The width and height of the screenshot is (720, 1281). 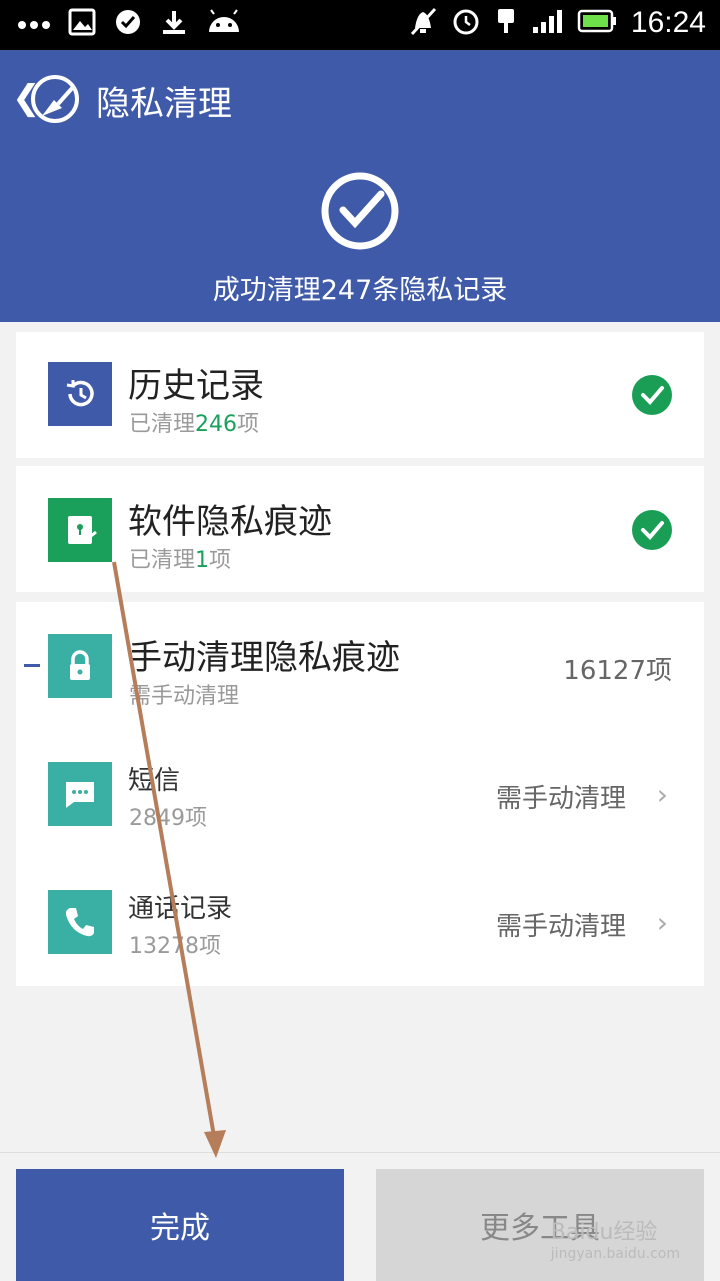 I want to click on battery-icon, so click(x=597, y=23).